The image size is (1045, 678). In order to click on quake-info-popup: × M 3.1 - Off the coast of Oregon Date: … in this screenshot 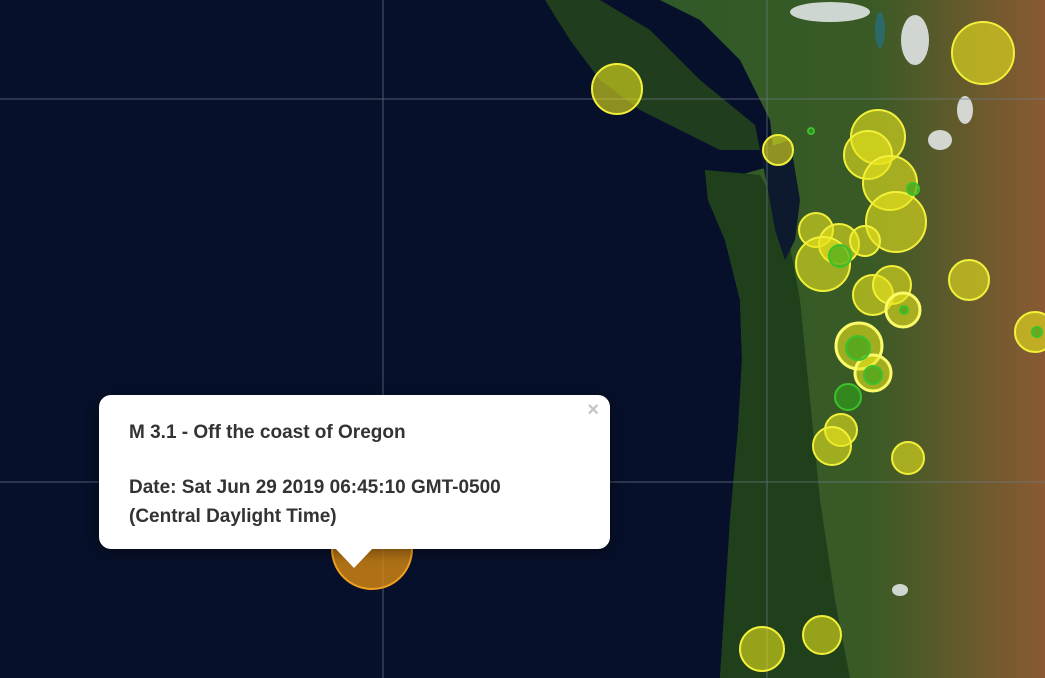, I will do `click(354, 481)`.